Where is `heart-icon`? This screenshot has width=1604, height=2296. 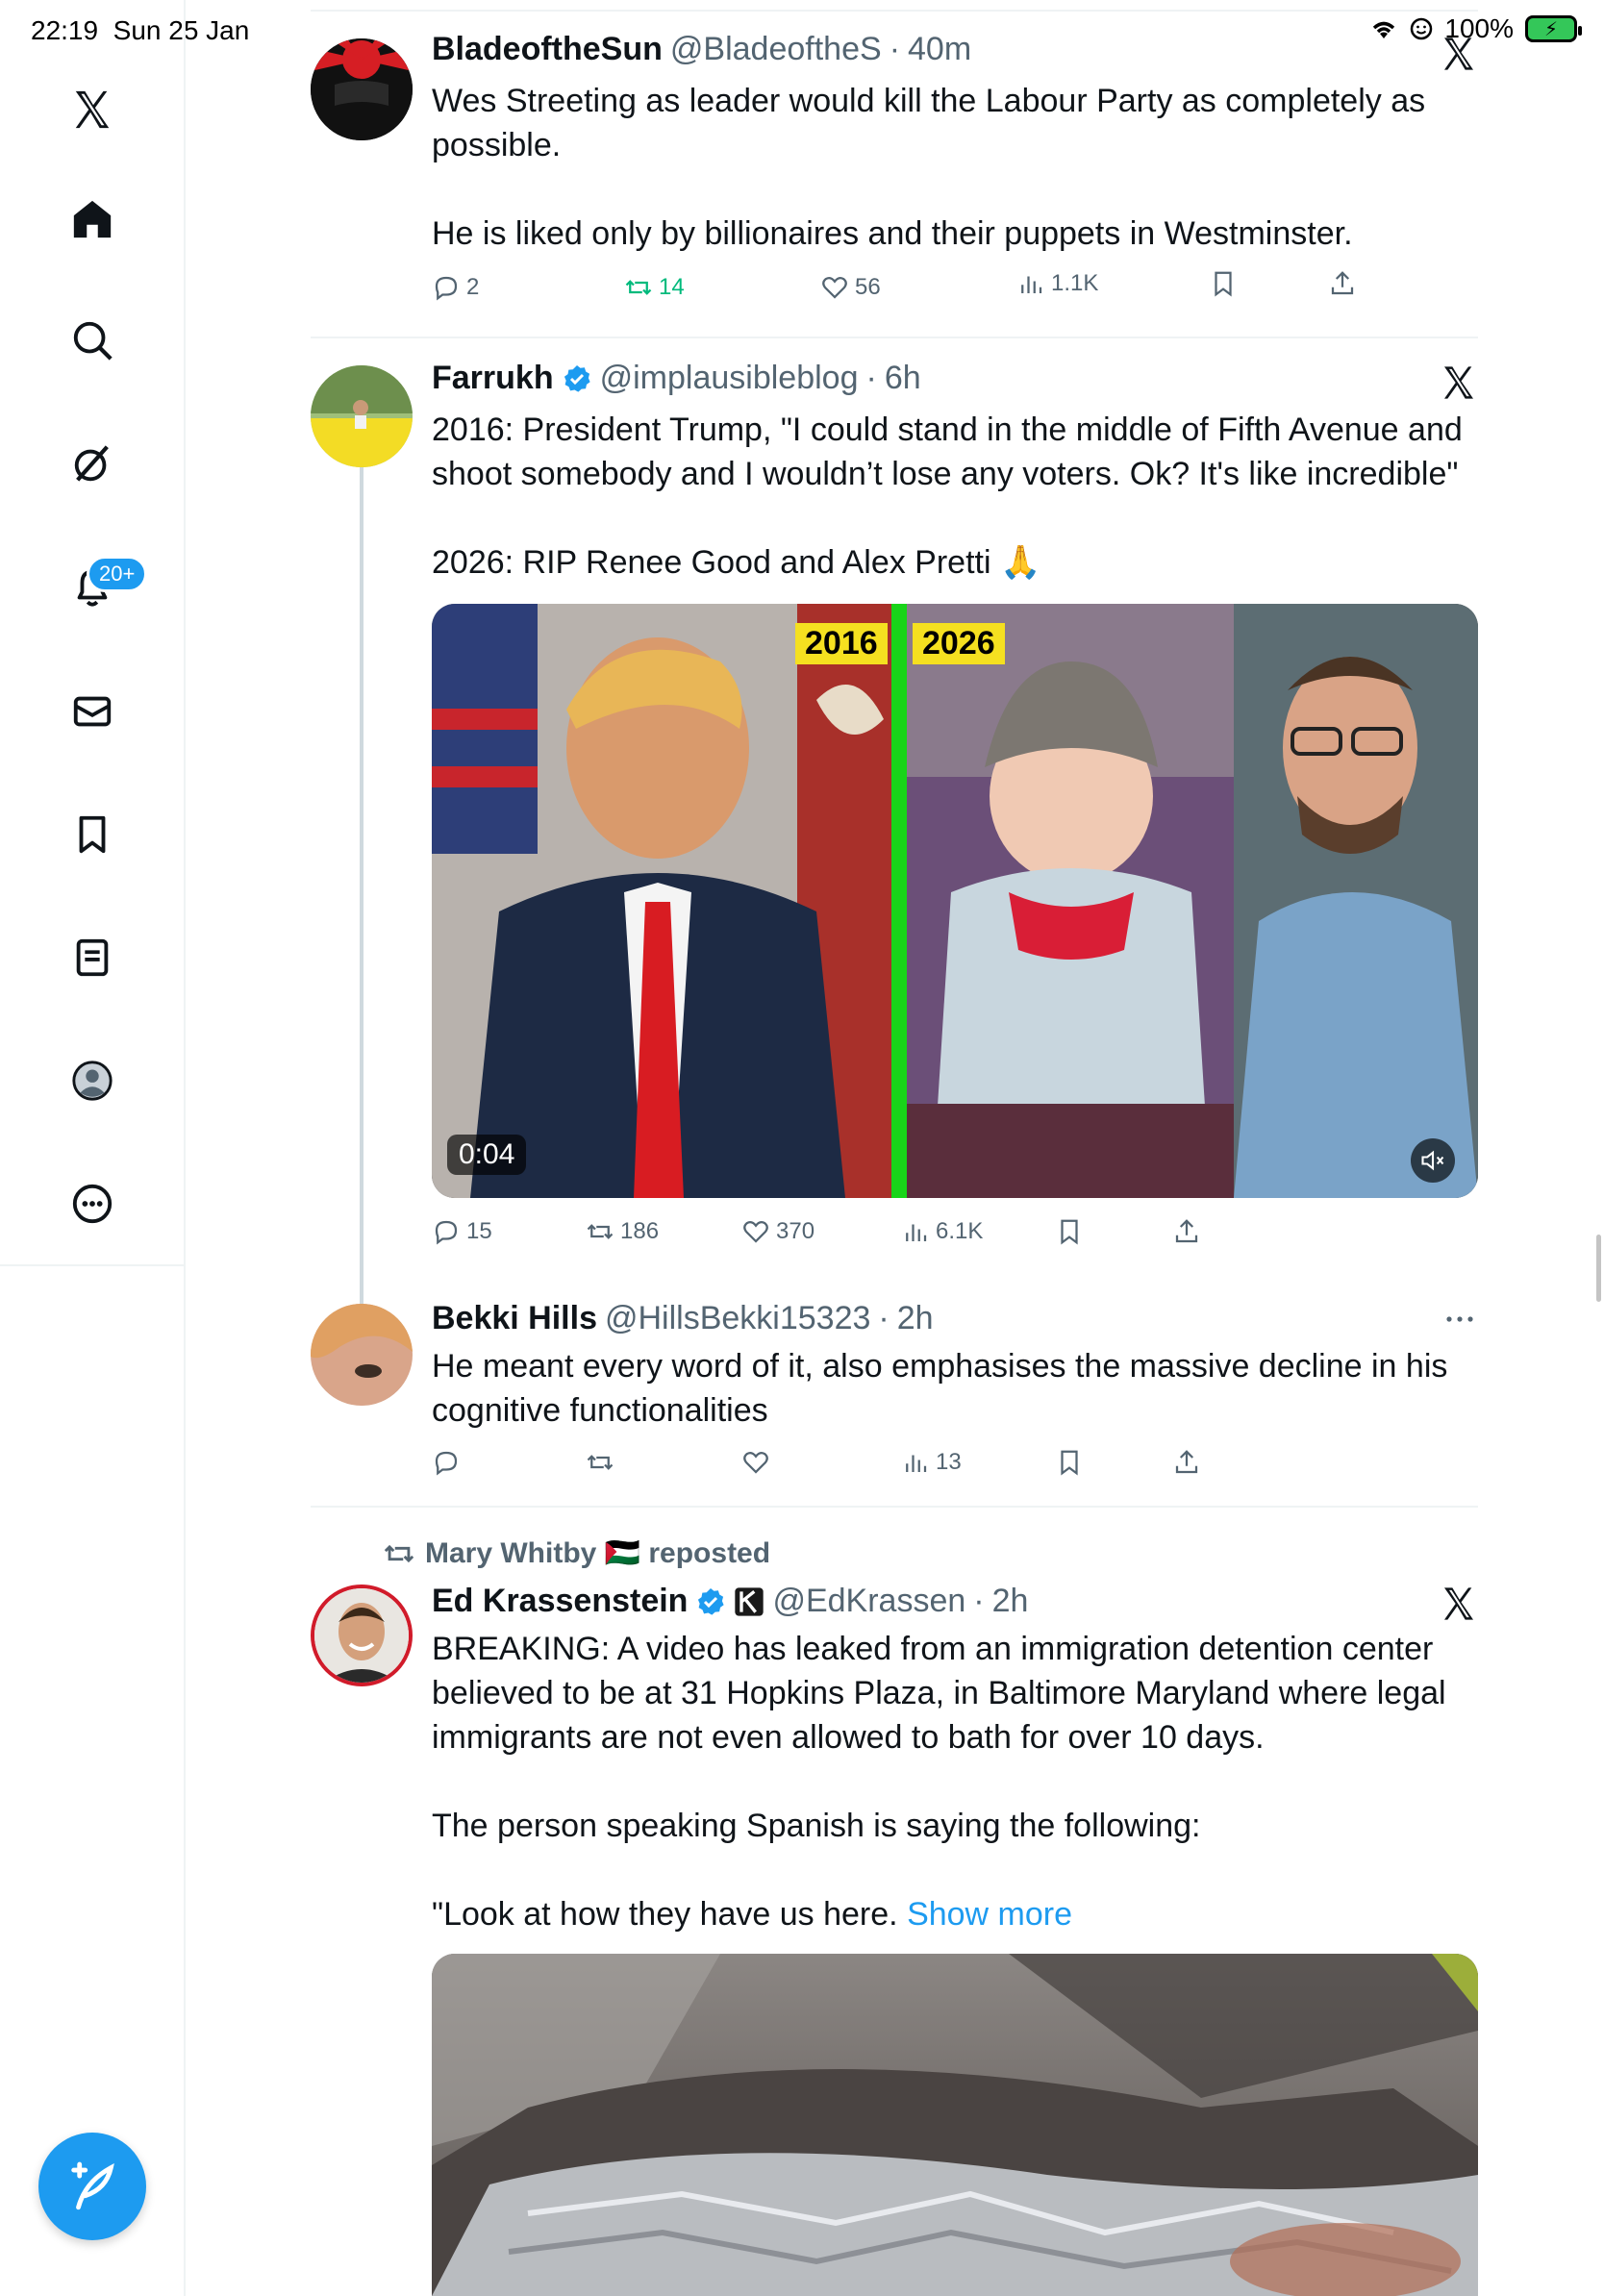
heart-icon is located at coordinates (834, 288).